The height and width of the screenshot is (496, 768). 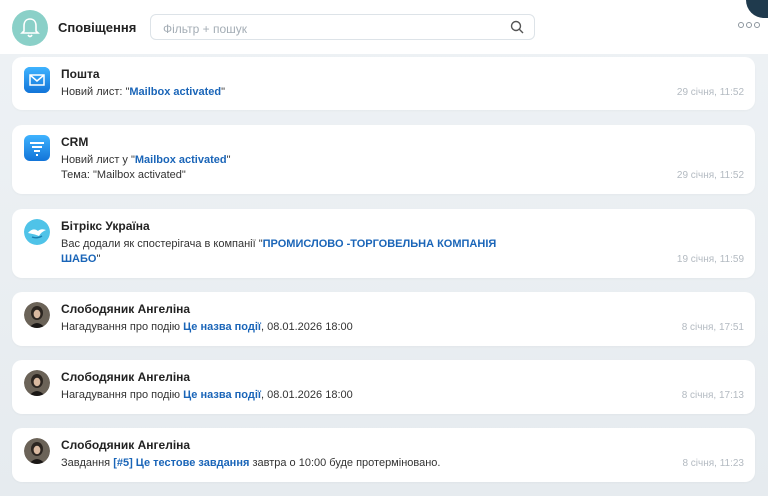 I want to click on notification-text: Новий лист у "Mailbox activated", so click(x=146, y=160).